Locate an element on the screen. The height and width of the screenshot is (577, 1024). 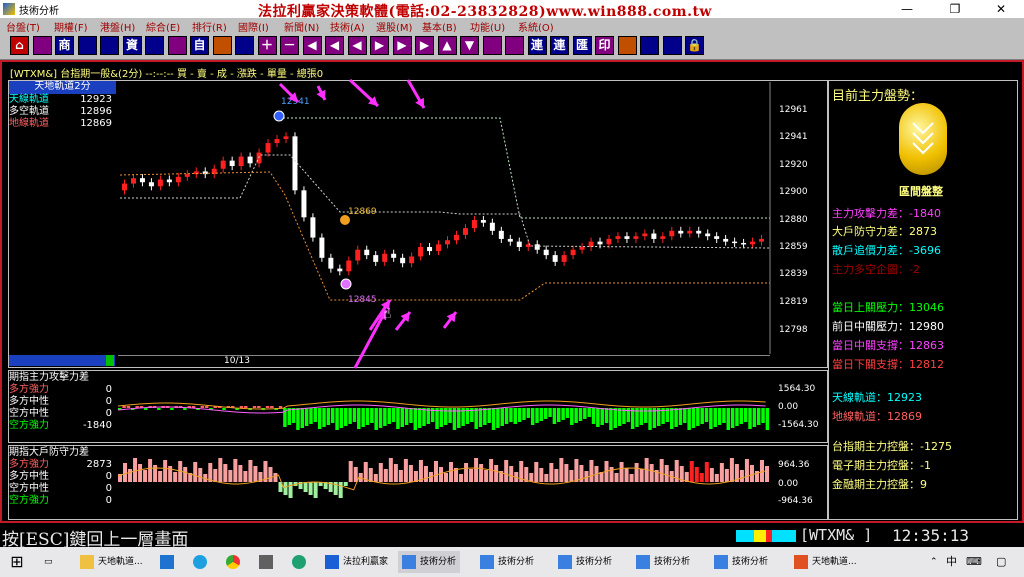
attack-pane is located at coordinates (418, 406).